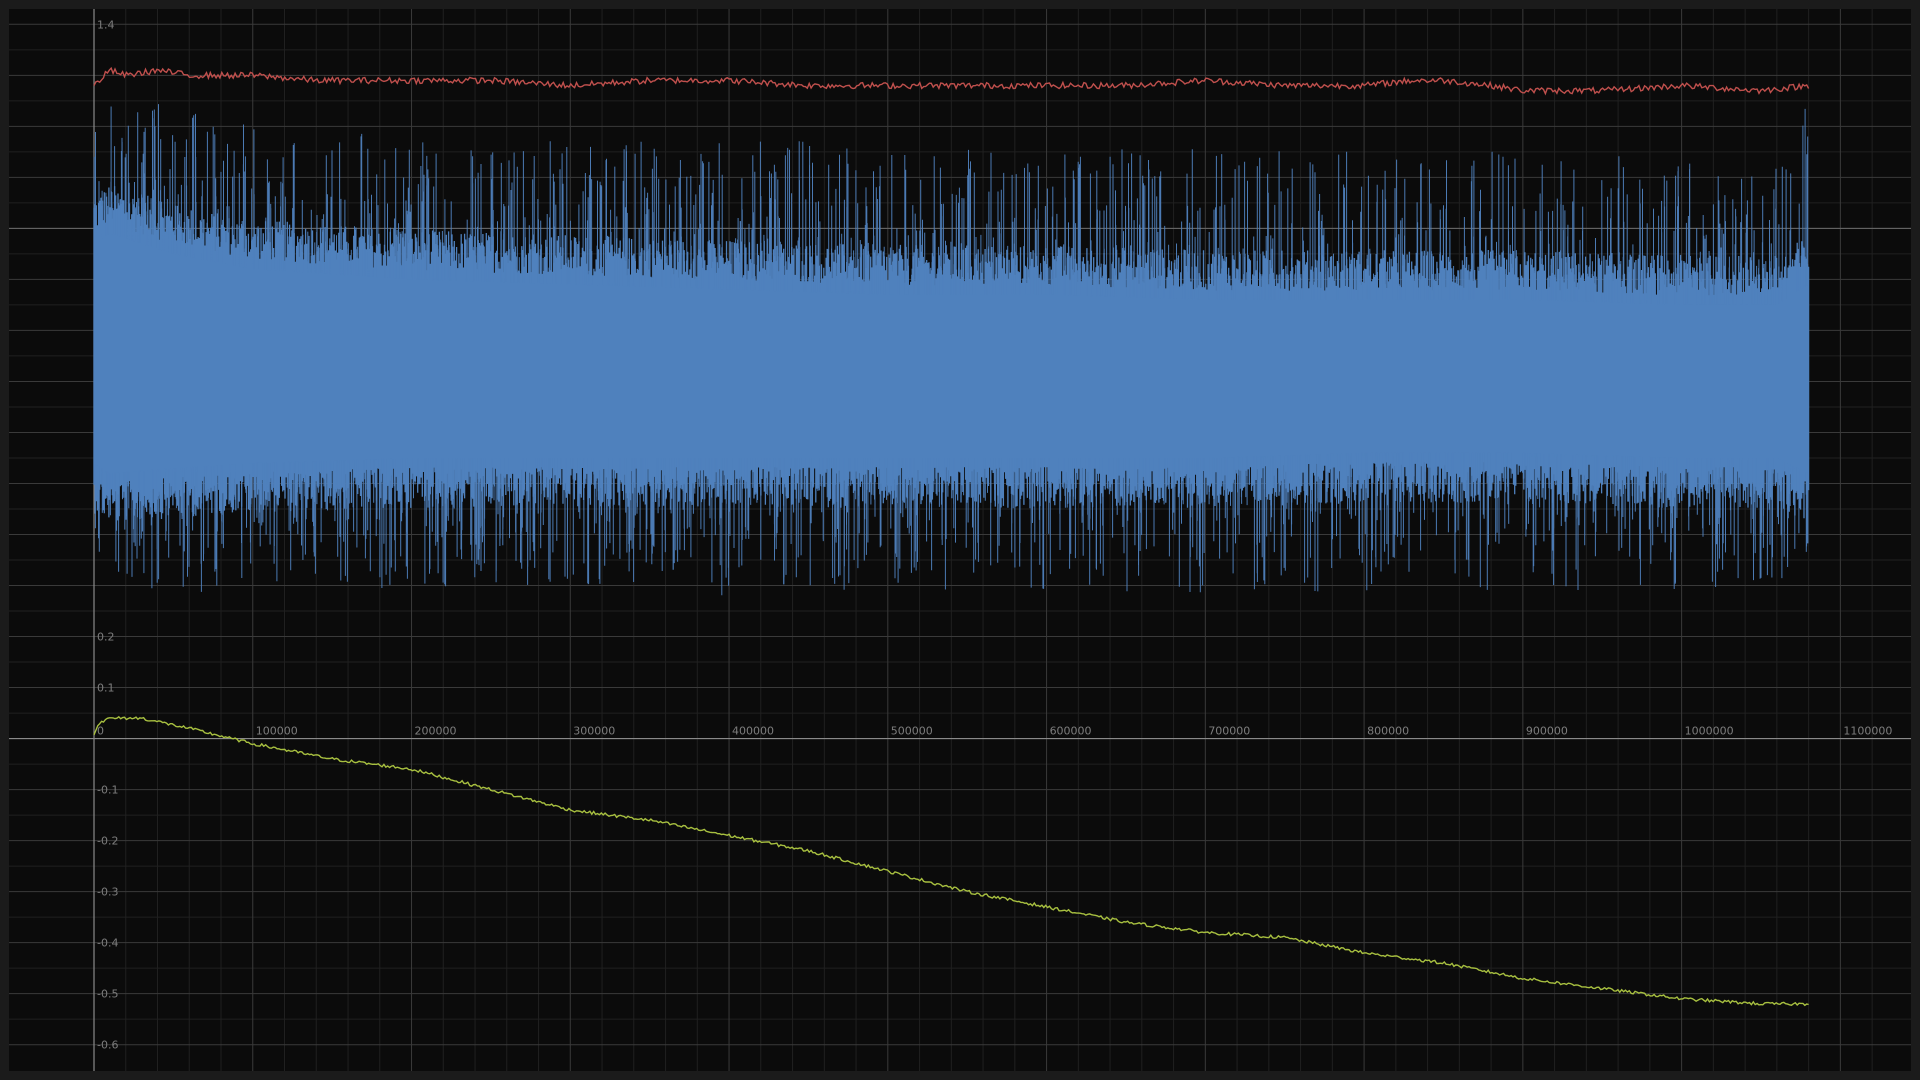 The image size is (1920, 1080). Describe the element at coordinates (106, 688) in the screenshot. I see `y-tick-label: 0.1` at that location.